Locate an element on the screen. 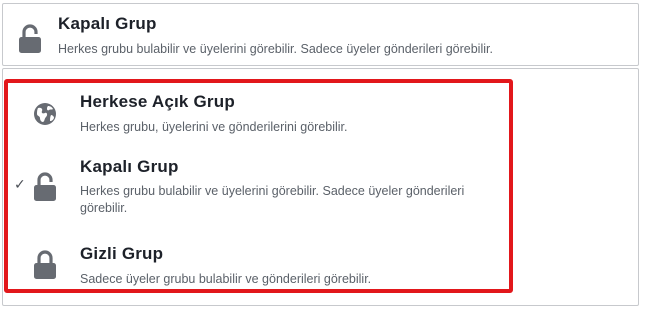 This screenshot has width=646, height=309. option-public-title: Herkese Açık Grup is located at coordinates (157, 101).